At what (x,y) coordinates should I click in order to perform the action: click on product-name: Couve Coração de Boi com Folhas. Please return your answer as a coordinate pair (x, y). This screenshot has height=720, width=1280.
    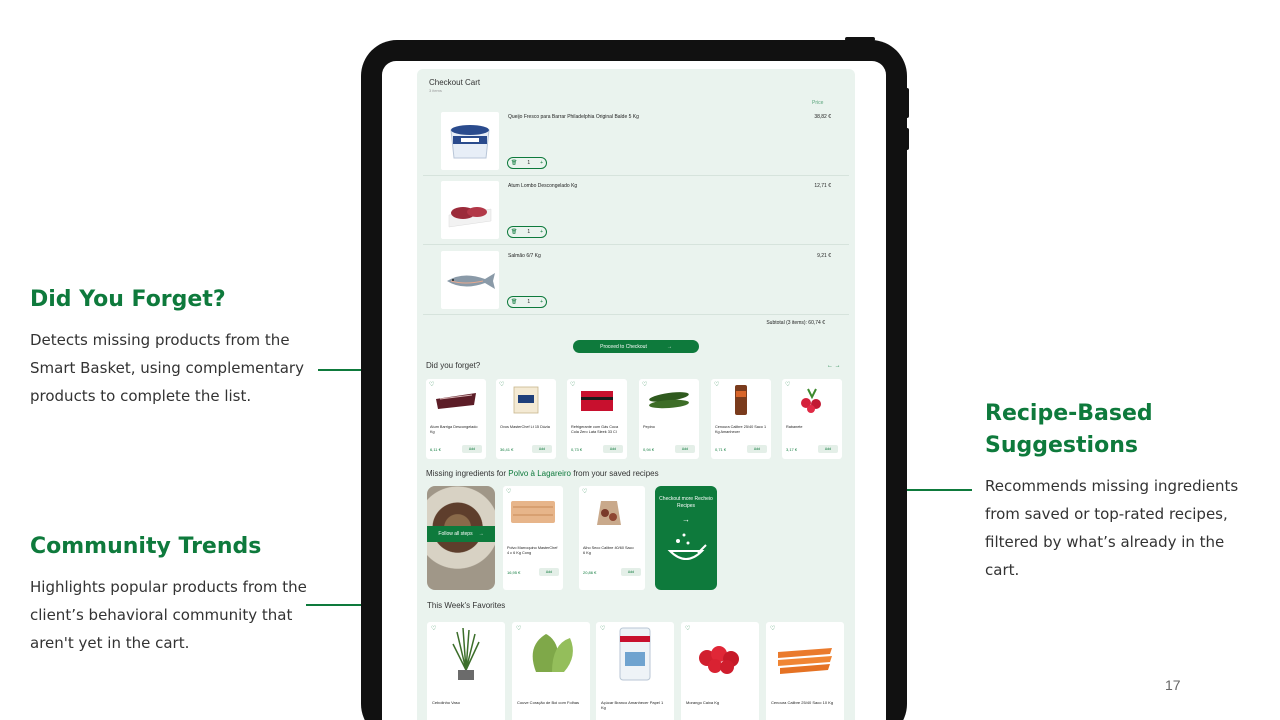
    Looking at the image, I should click on (548, 702).